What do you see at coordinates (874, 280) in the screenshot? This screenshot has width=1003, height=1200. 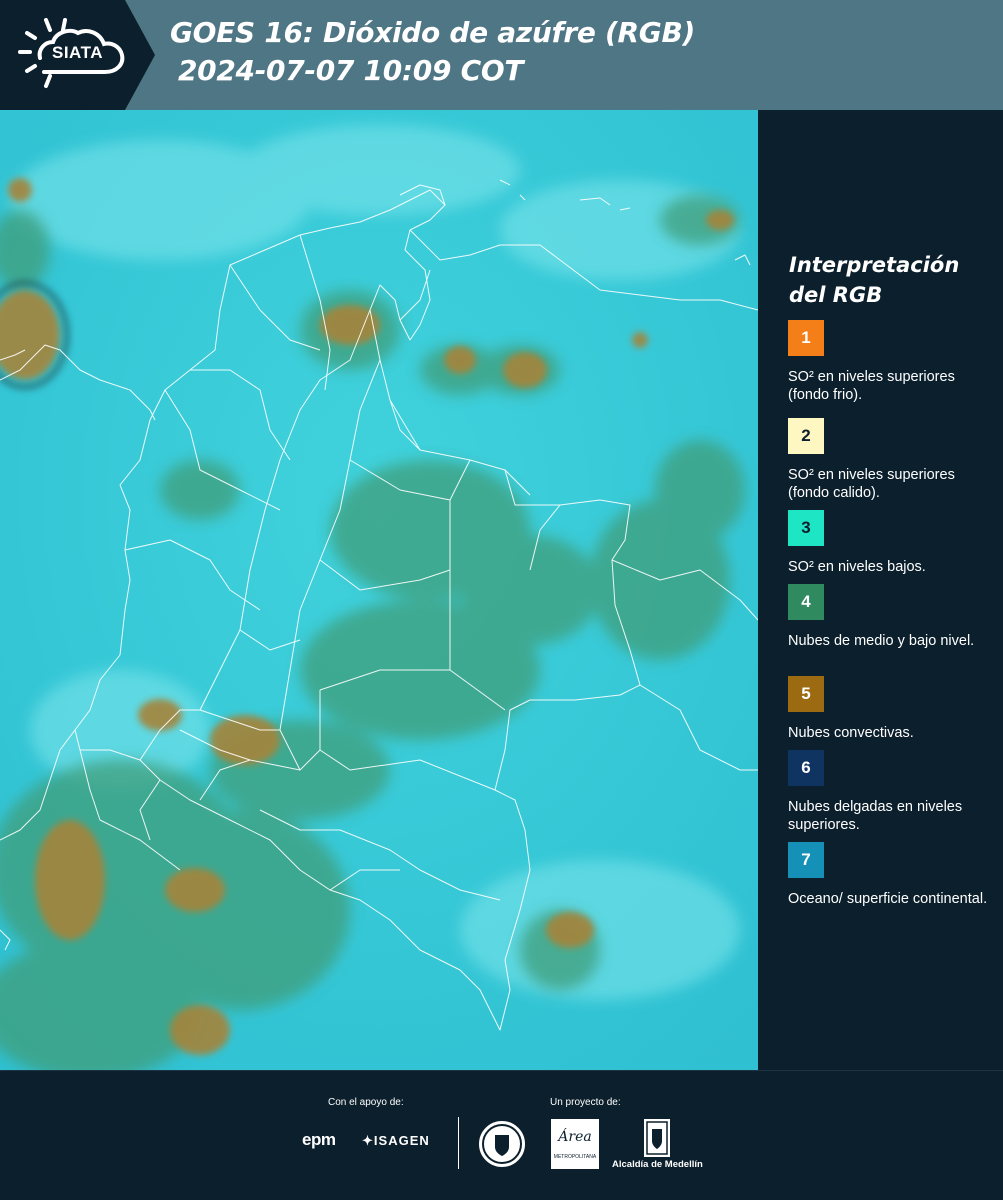 I see `legend-title: Interpretación del RGB` at bounding box center [874, 280].